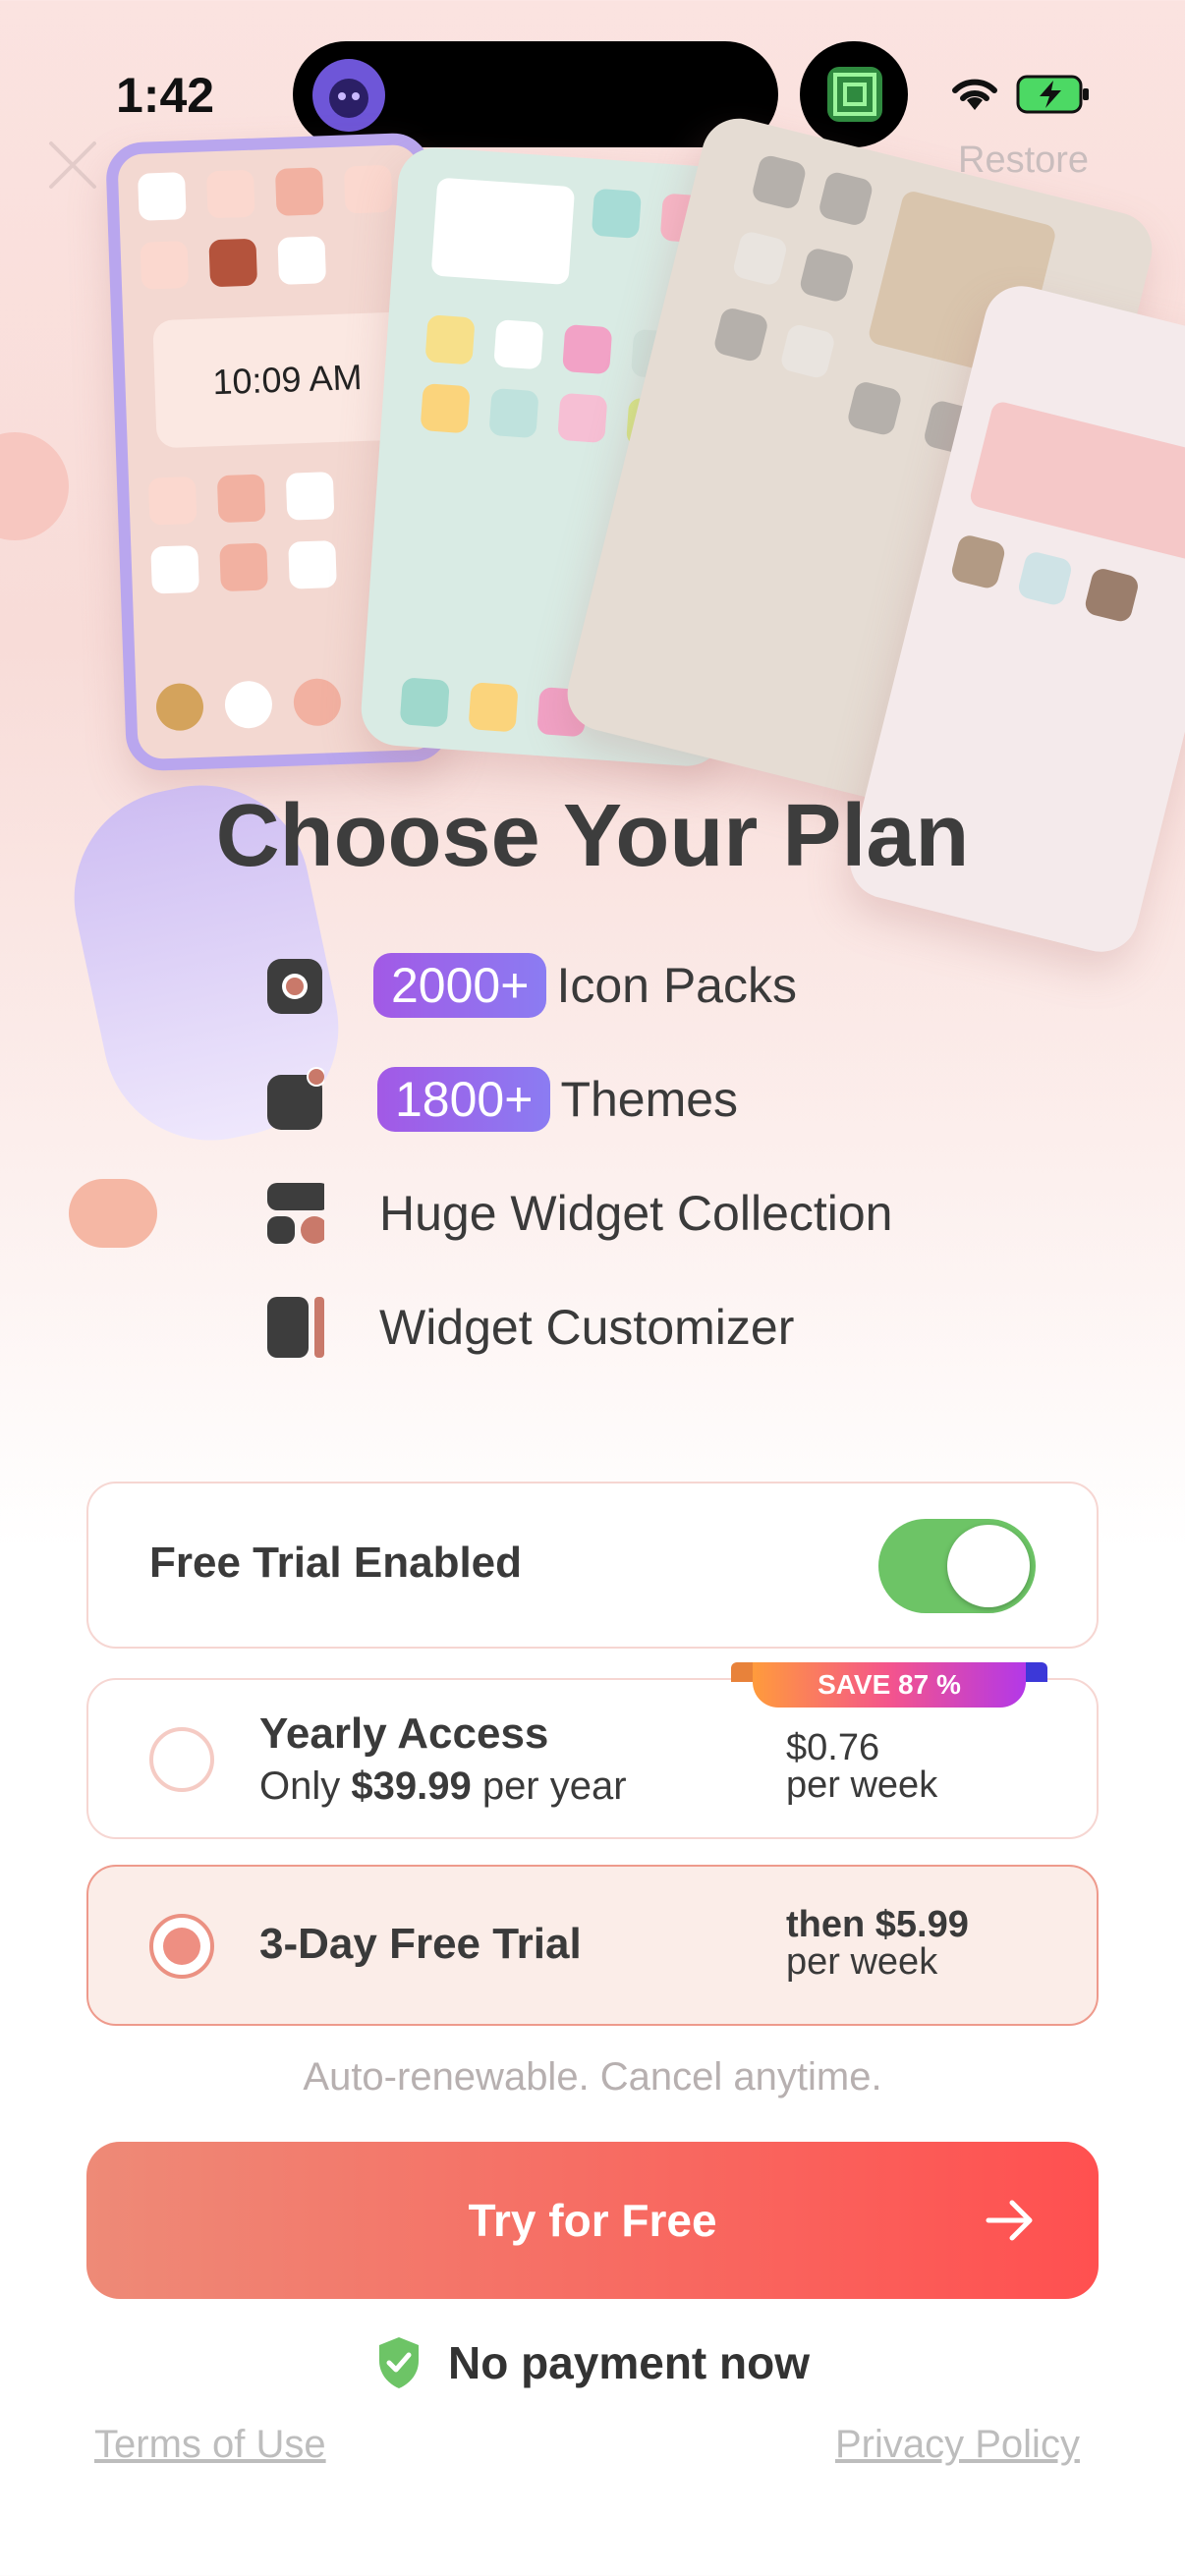  Describe the element at coordinates (854, 94) in the screenshot. I see `maze-app-icon` at that location.